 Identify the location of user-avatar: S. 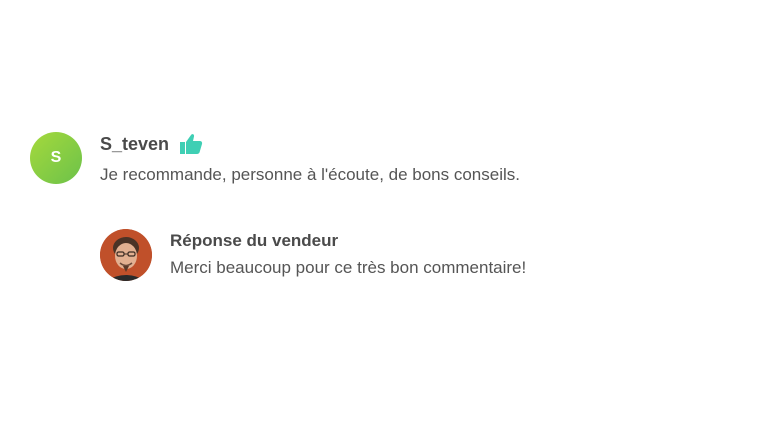
(56, 158).